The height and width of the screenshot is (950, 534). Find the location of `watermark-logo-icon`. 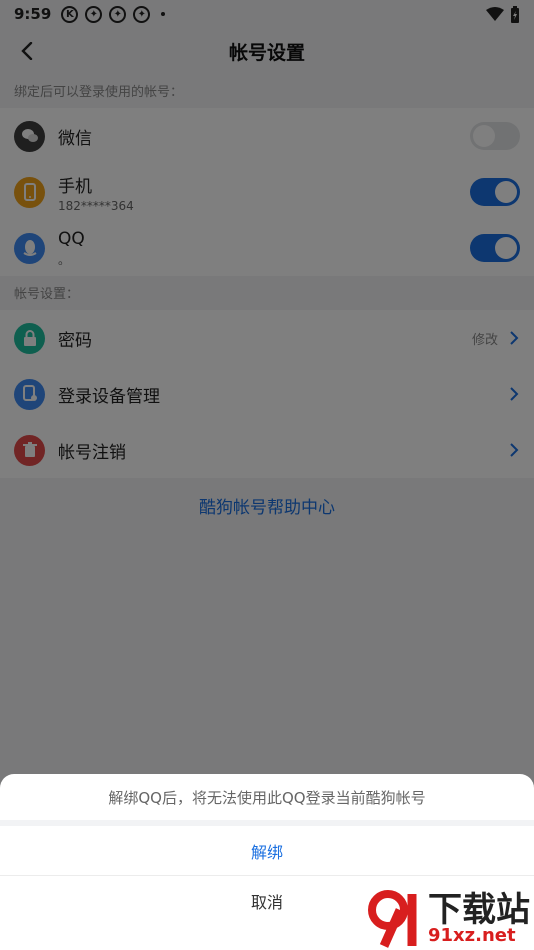

watermark-logo-icon is located at coordinates (392, 919).